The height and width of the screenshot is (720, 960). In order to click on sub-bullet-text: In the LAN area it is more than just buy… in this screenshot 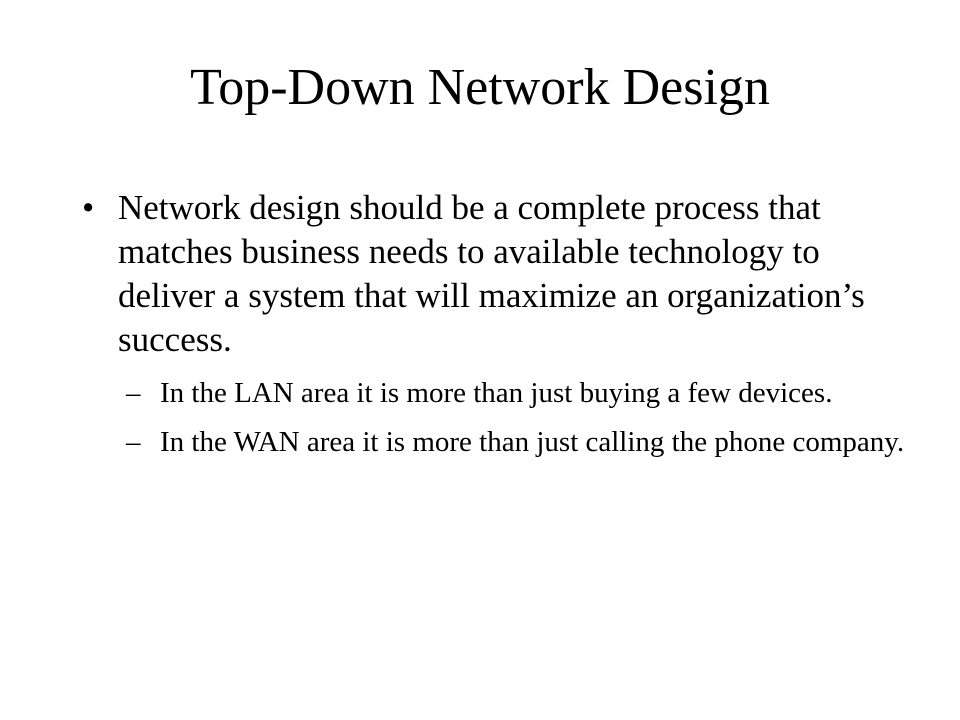, I will do `click(496, 393)`.